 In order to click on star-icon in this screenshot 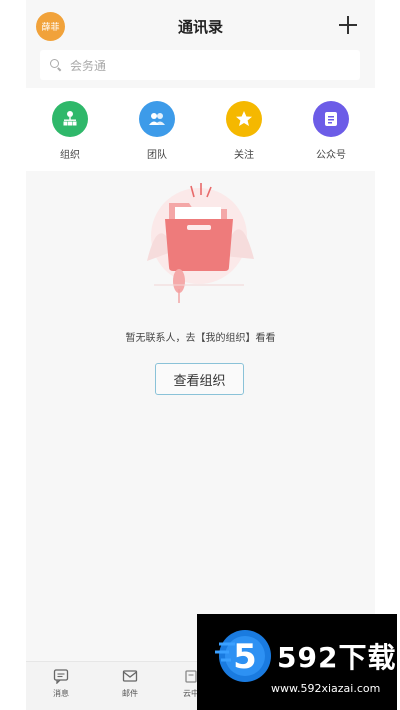, I will do `click(244, 119)`.